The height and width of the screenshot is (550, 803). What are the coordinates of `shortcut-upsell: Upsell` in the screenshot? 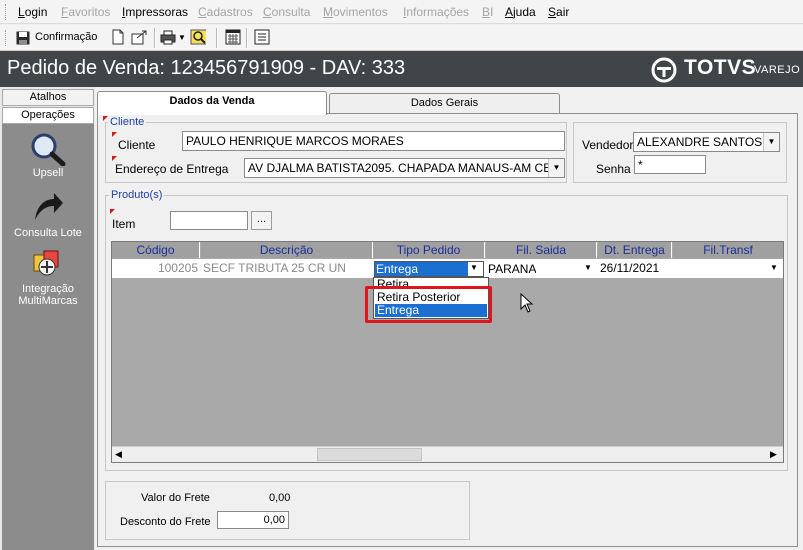 It's located at (48, 157).